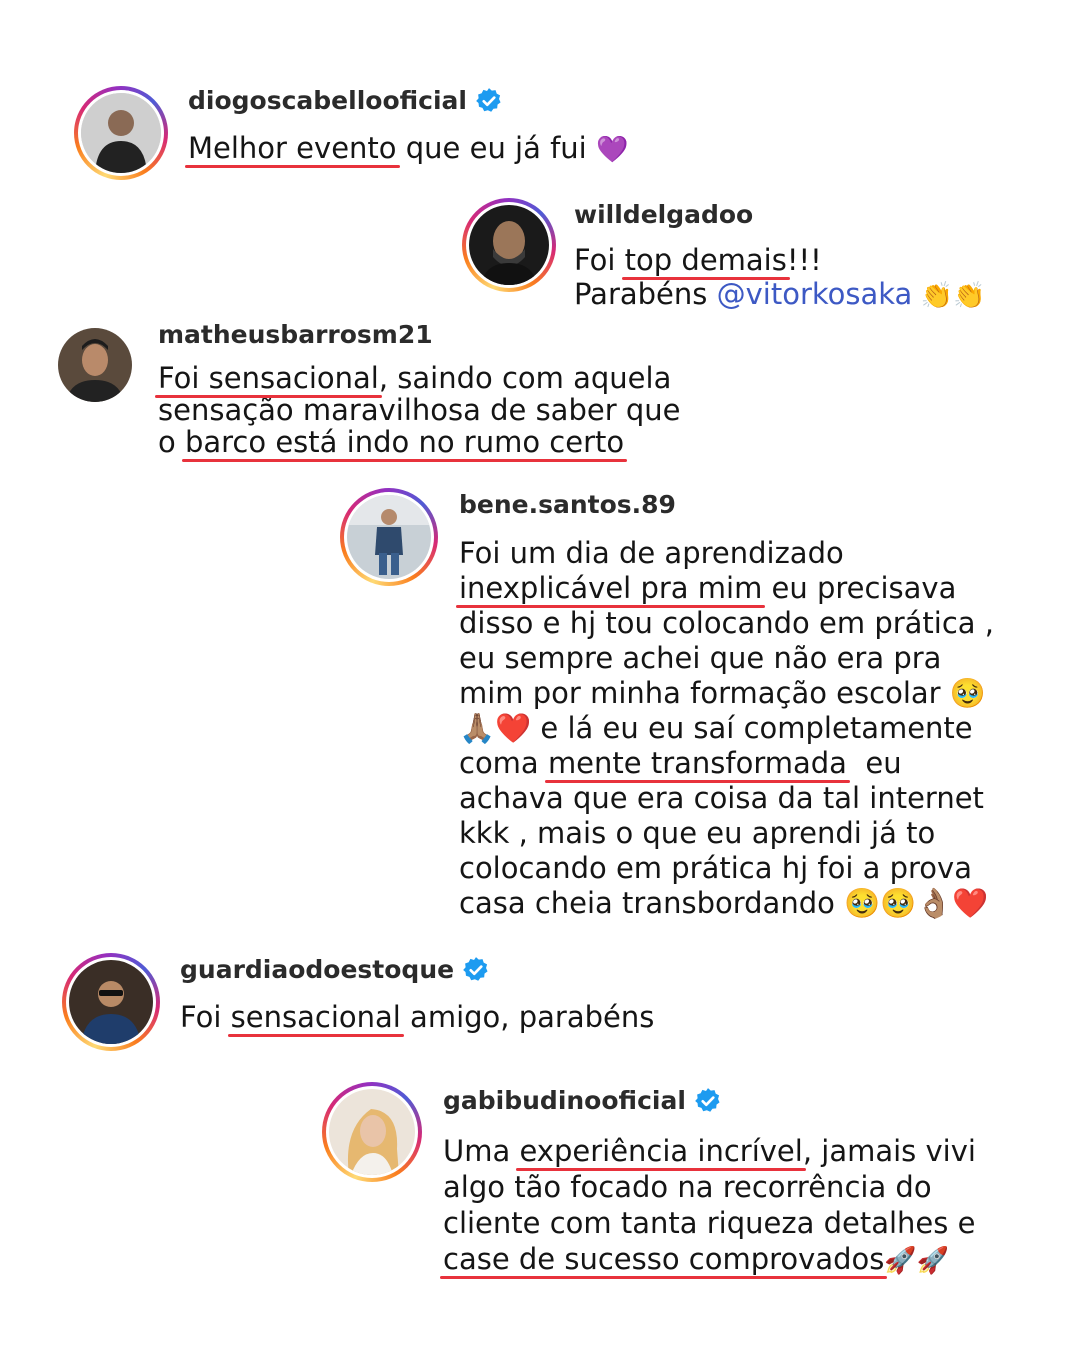 Image resolution: width=1080 pixels, height=1350 pixels. I want to click on username: bene.santos.89, so click(567, 504).